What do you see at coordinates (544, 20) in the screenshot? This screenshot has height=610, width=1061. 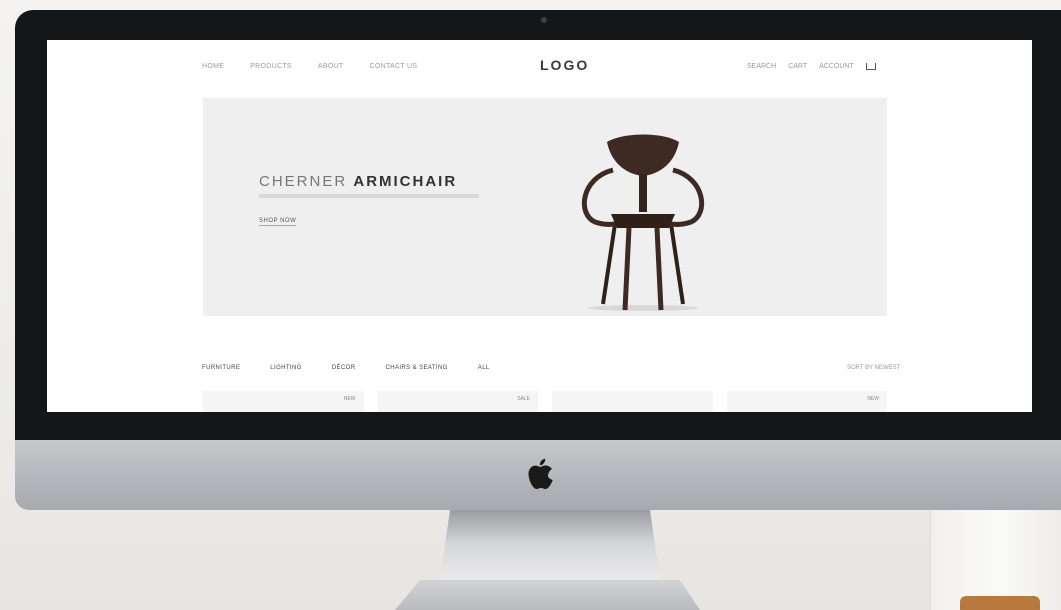 I see `camera-icon` at bounding box center [544, 20].